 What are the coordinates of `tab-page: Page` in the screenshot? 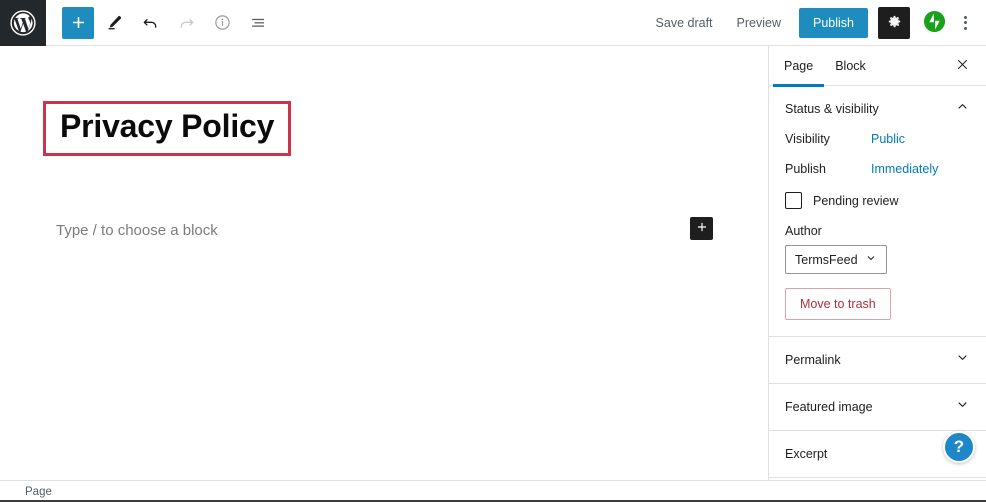 It's located at (799, 66).